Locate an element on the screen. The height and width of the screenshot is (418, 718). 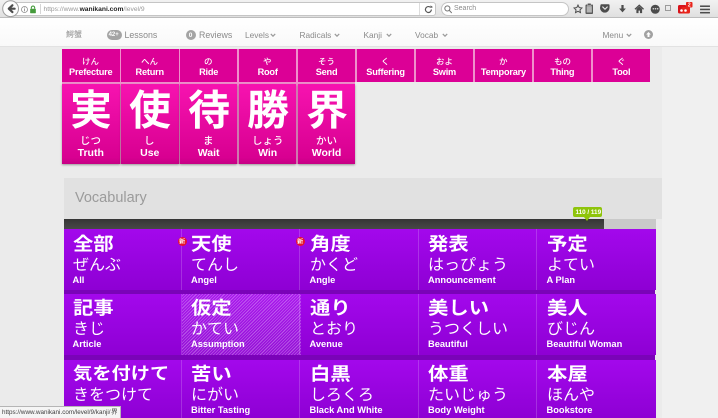
svg-text: 2 is located at coordinates (689, 6).